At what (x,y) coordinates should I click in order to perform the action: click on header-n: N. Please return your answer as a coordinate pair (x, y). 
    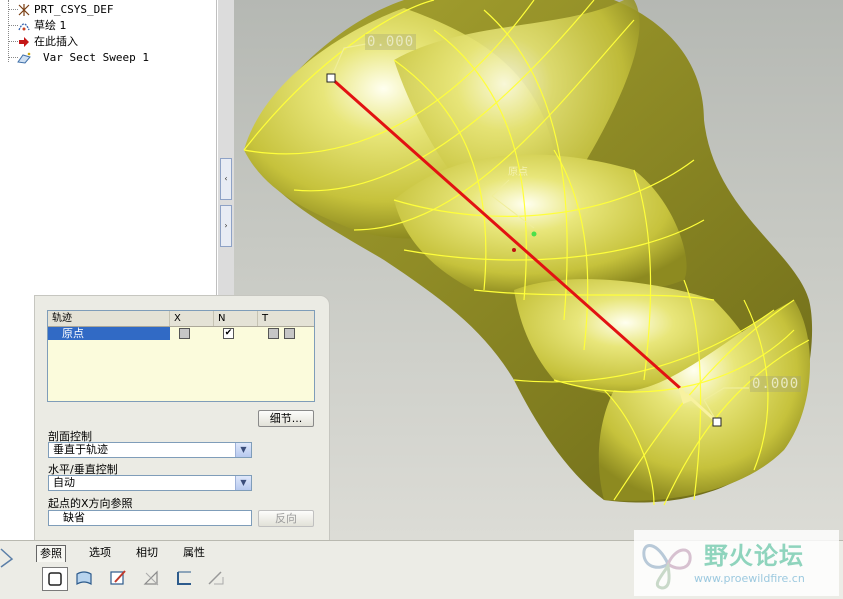
    Looking at the image, I should click on (236, 318).